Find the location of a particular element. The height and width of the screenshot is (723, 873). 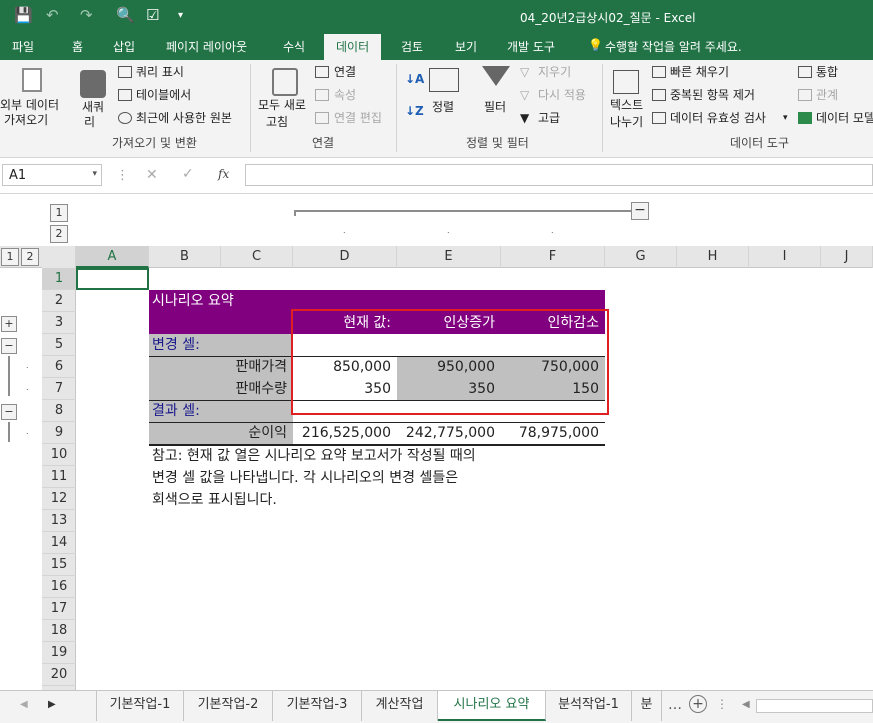

filter-button: 필터 is located at coordinates (495, 107).